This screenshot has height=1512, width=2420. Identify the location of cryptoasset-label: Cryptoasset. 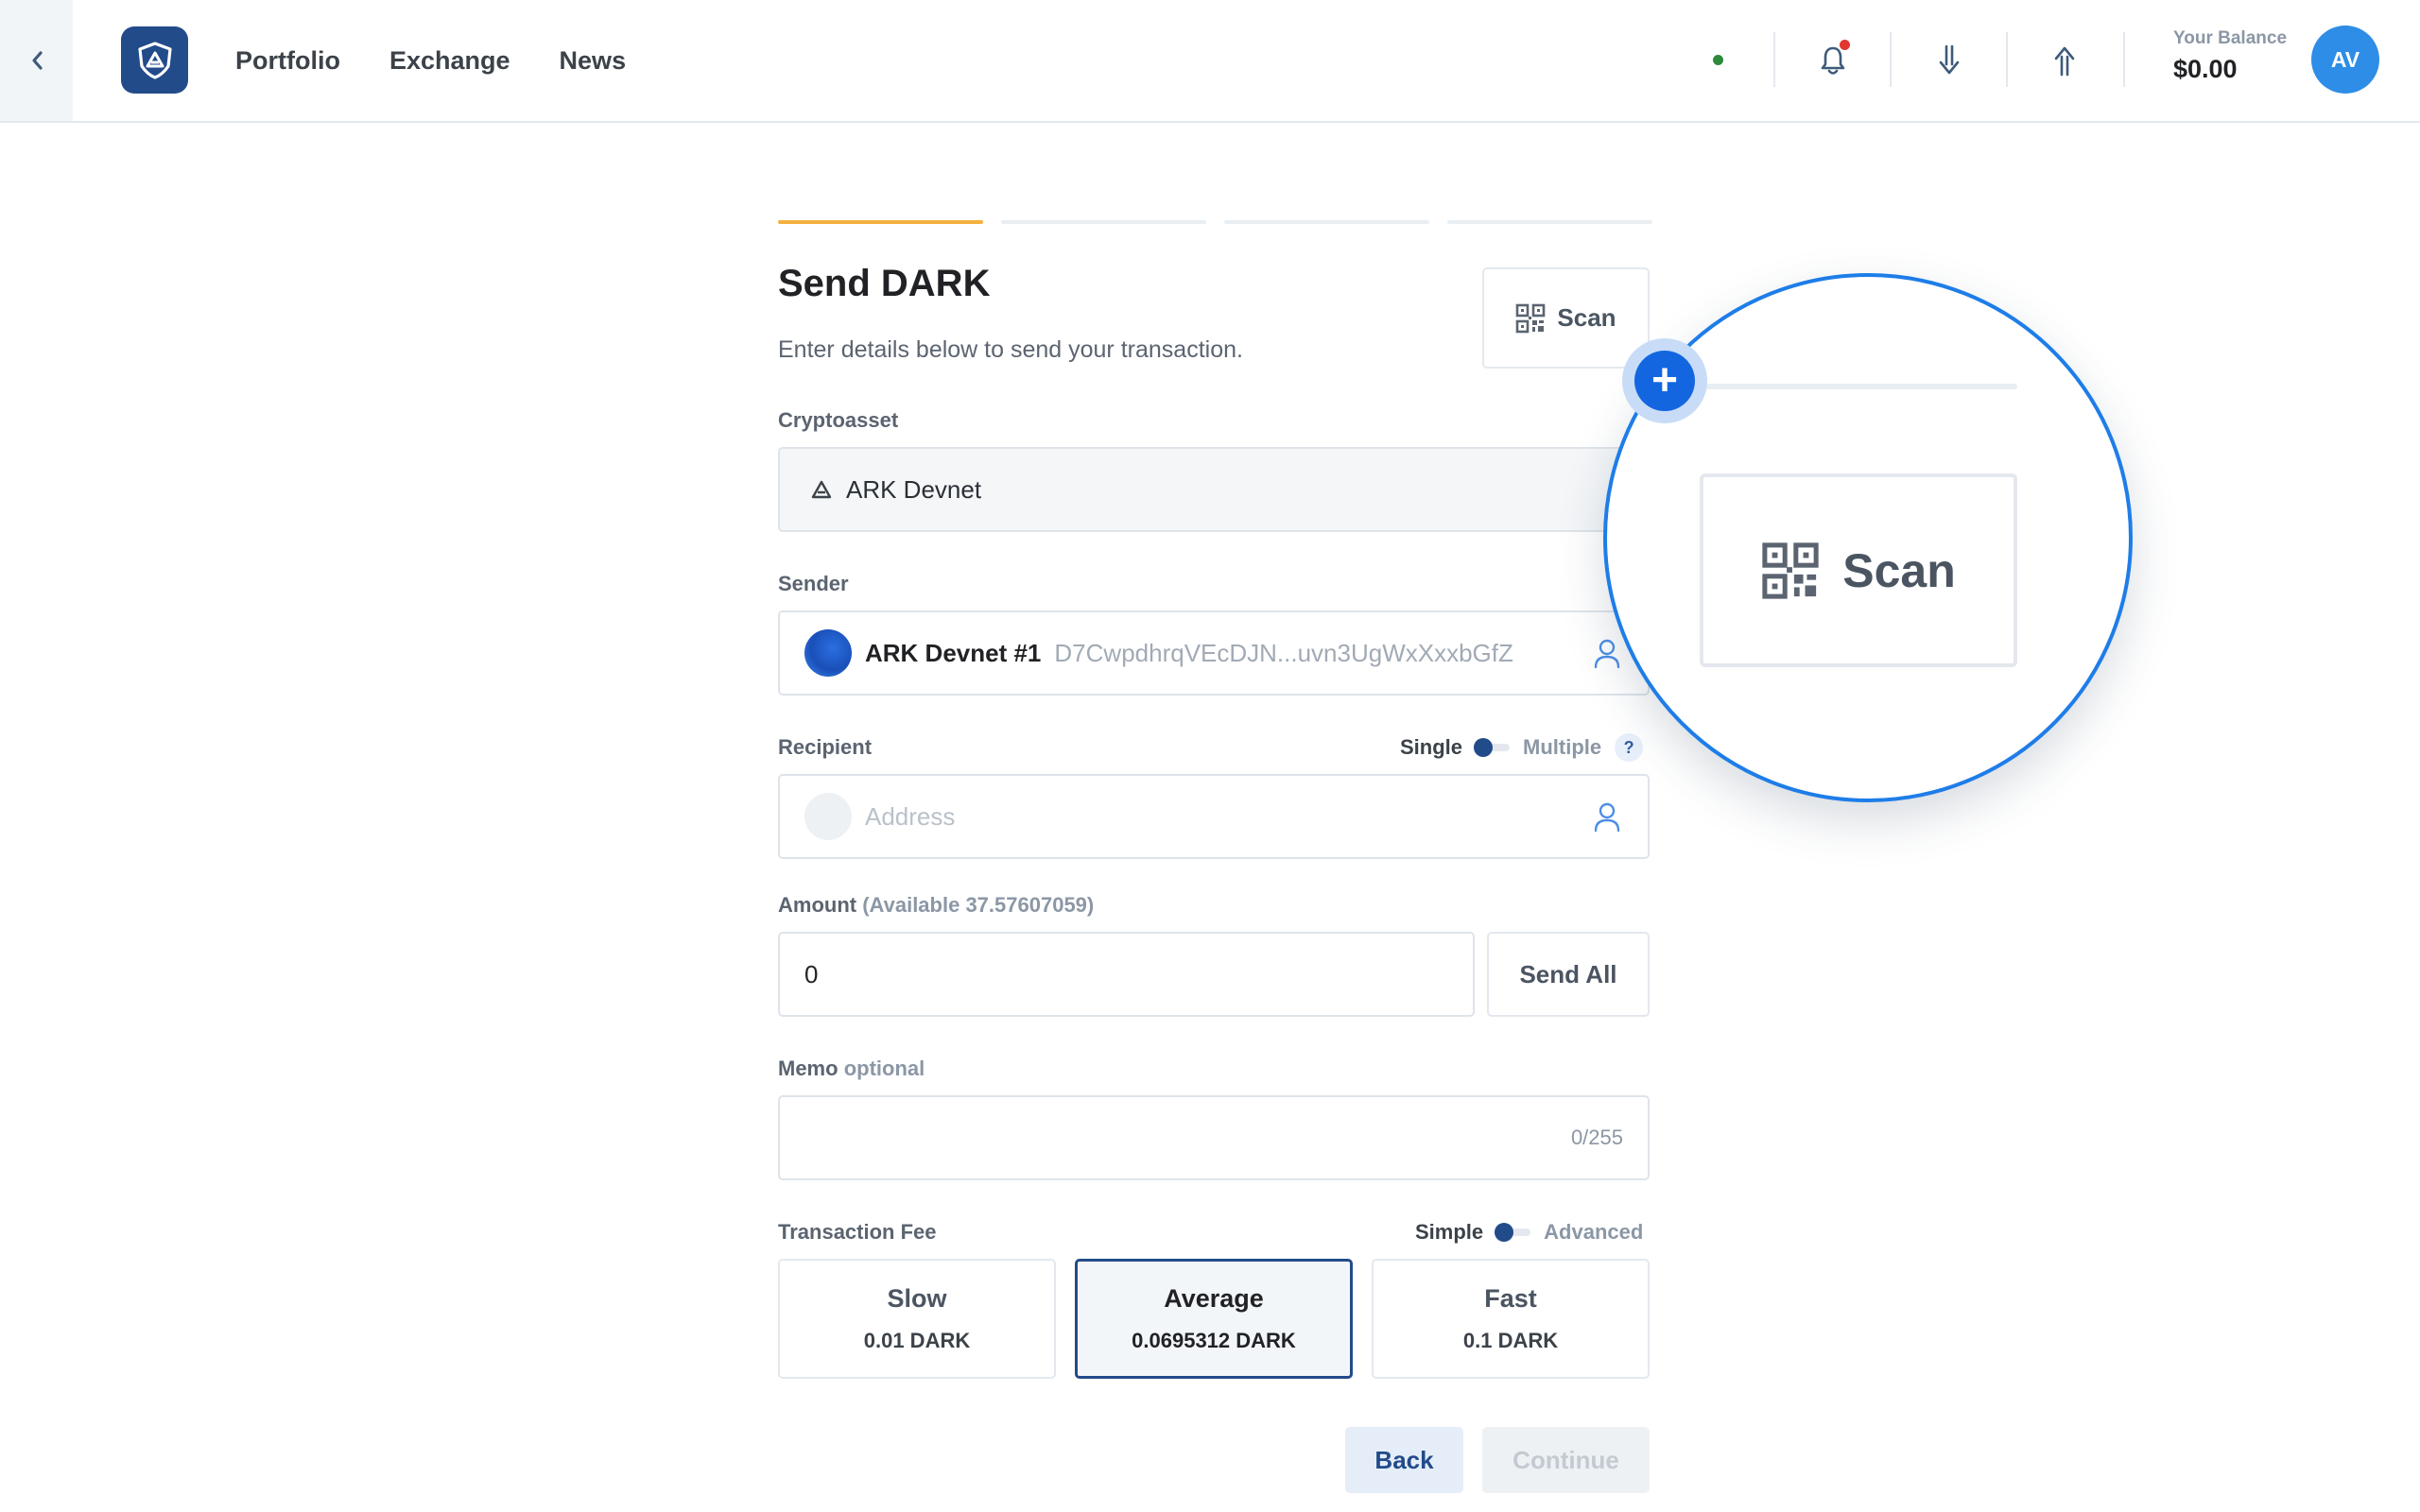
(838, 420).